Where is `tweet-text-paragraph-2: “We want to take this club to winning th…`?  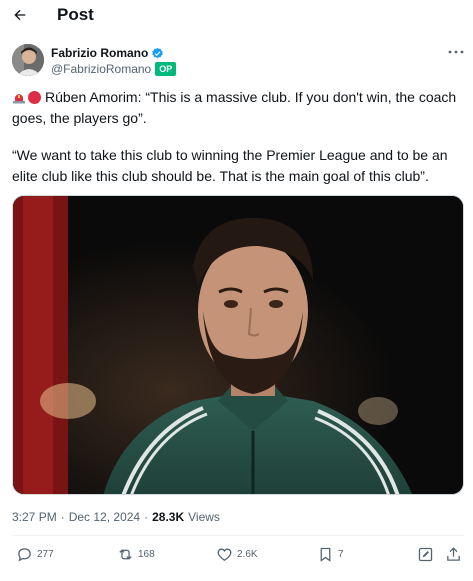 tweet-text-paragraph-2: “We want to take this club to winning th… is located at coordinates (230, 165).